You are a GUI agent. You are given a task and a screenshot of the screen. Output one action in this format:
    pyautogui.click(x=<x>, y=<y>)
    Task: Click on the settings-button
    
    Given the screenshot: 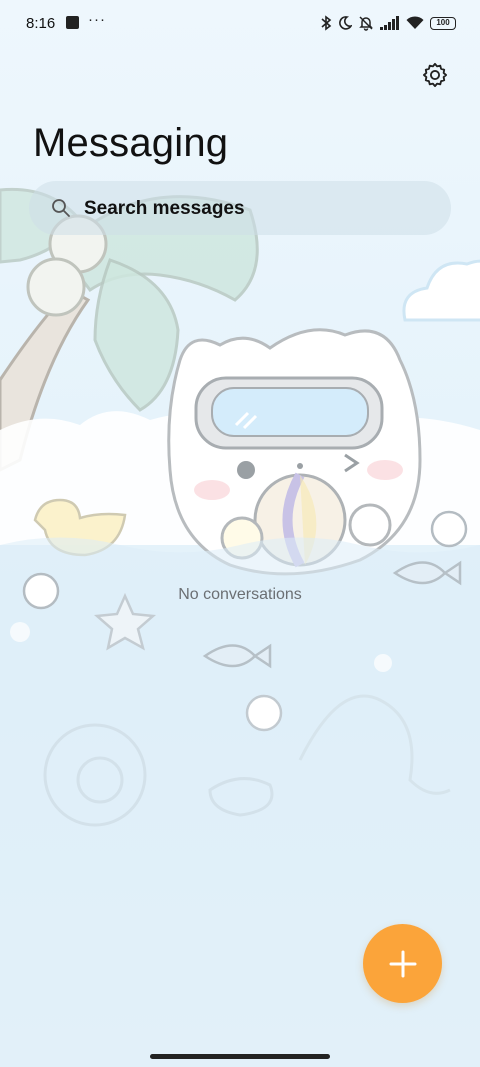 What is the action you would take?
    pyautogui.click(x=435, y=75)
    